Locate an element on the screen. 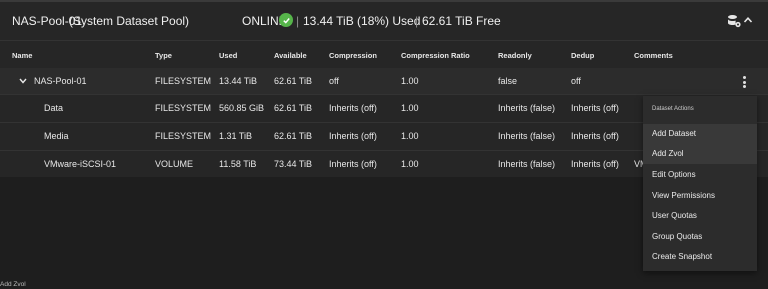 The width and height of the screenshot is (768, 289). database-settings-icon is located at coordinates (734, 21).